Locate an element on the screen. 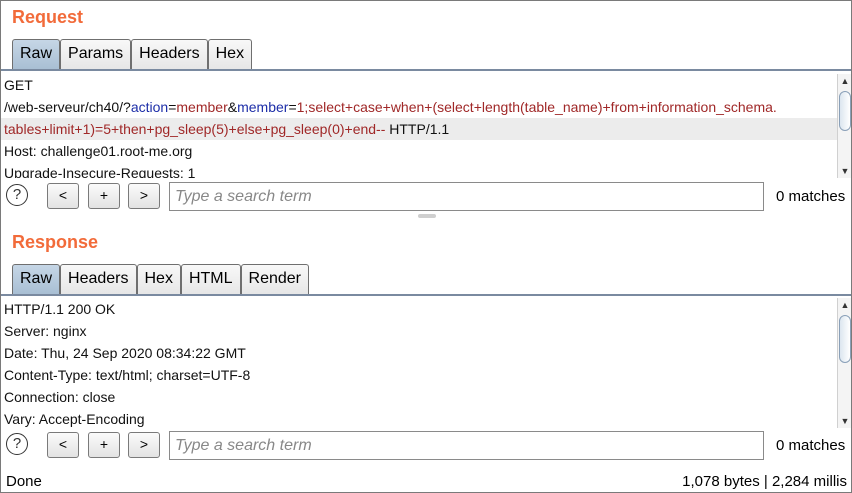 Image resolution: width=852 pixels, height=493 pixels. request-tabbar: Raw Params Headers Hex is located at coordinates (132, 54).